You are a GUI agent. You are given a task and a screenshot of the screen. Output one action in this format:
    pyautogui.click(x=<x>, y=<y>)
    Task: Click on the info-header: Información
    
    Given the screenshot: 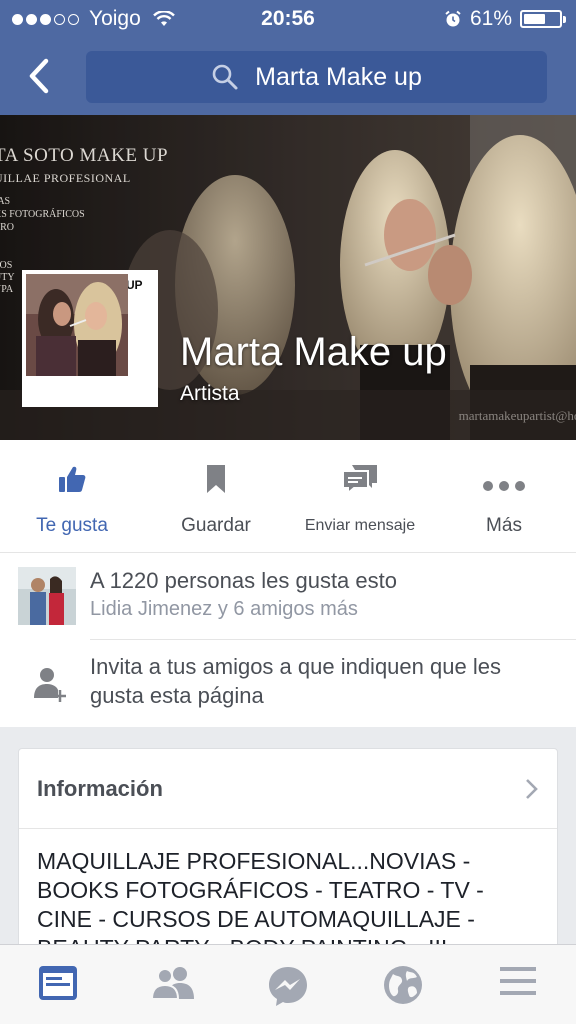 What is the action you would take?
    pyautogui.click(x=288, y=789)
    